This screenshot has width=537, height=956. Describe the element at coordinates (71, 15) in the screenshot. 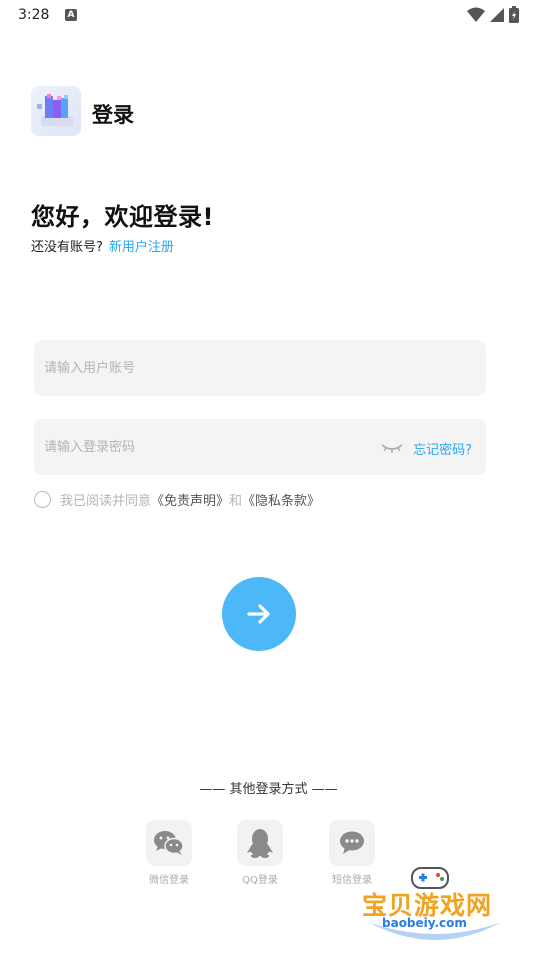

I see `notification-a-icon: A` at that location.